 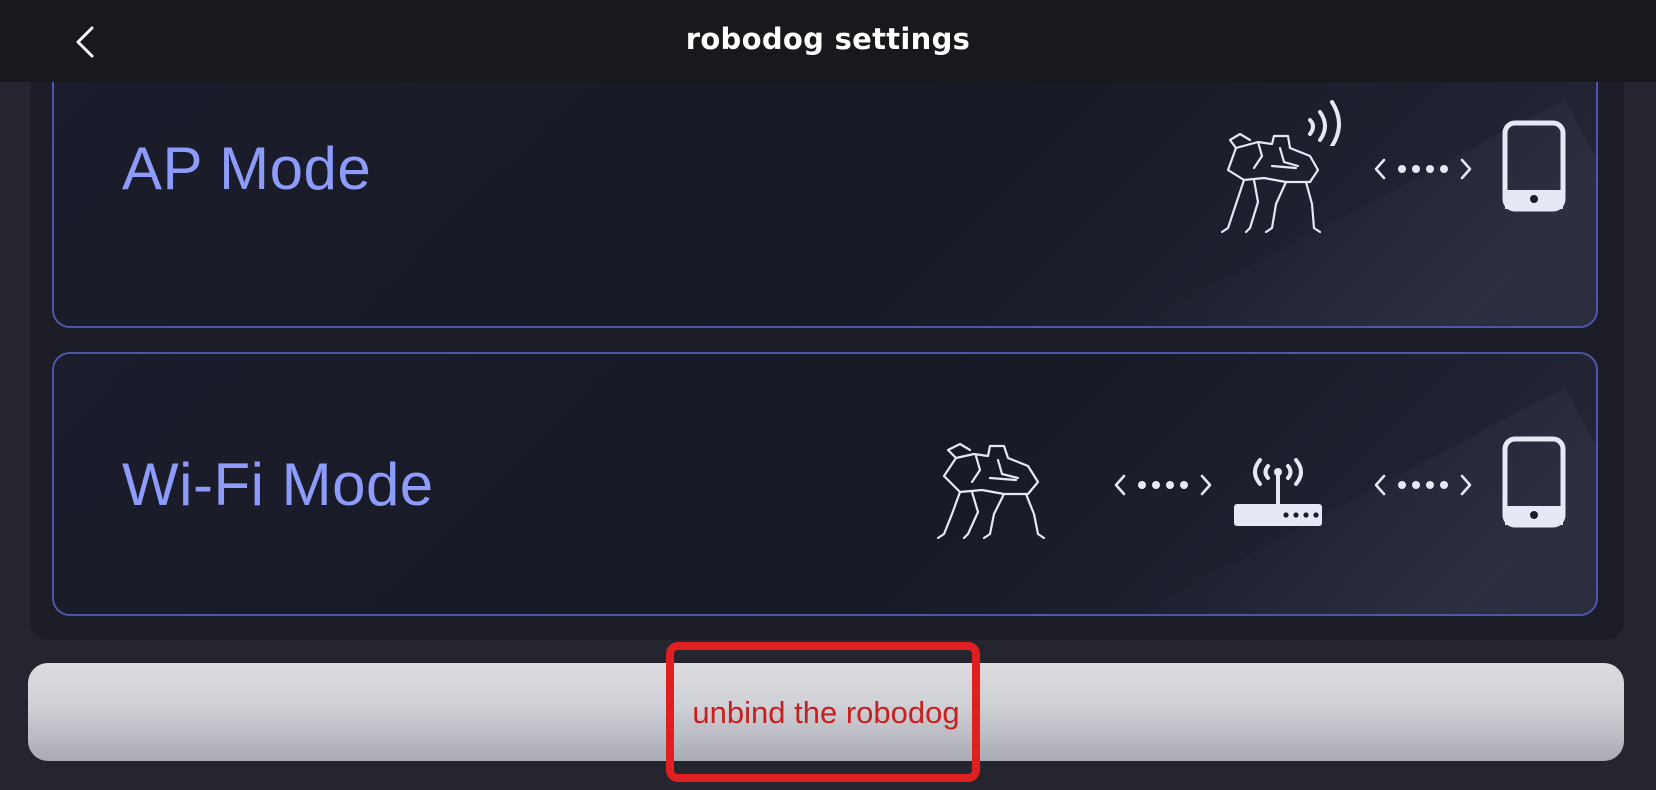 I want to click on top-bar: robodog settings, so click(x=828, y=41).